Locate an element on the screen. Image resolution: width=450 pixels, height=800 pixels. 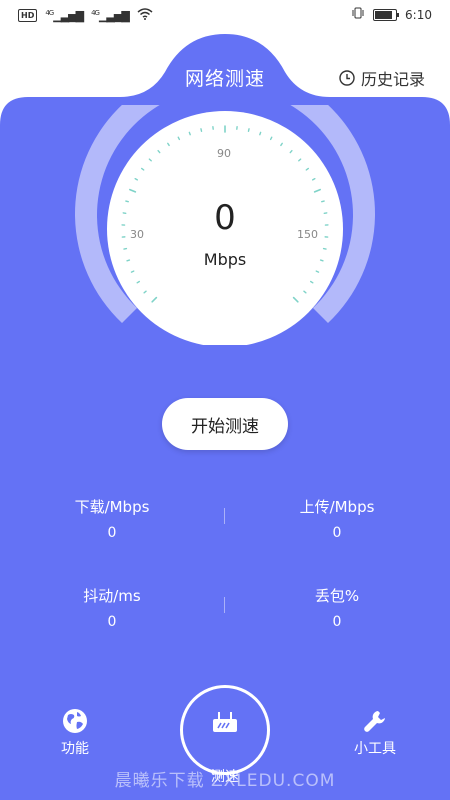
speed-value: 0 is located at coordinates (225, 218).